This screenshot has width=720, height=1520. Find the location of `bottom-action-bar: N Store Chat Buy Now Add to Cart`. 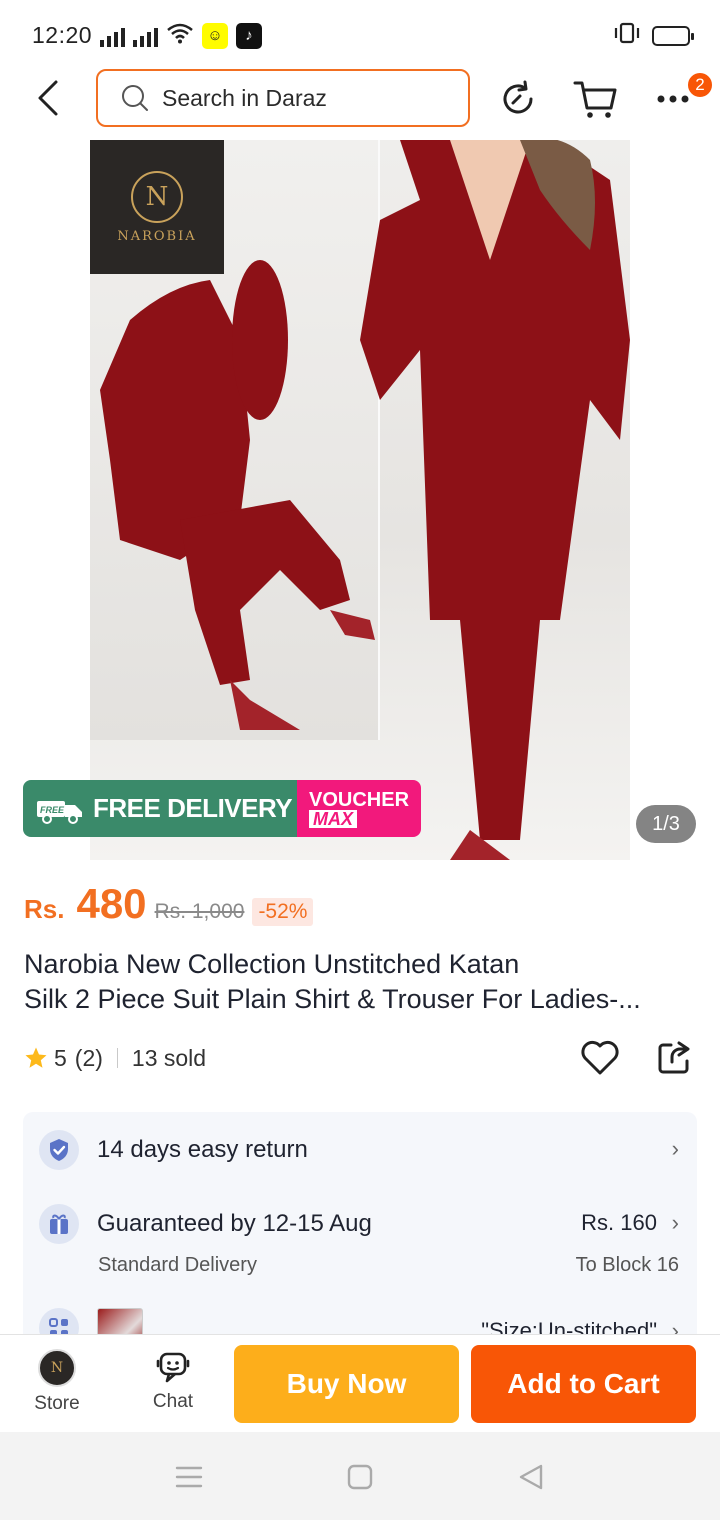

bottom-action-bar: N Store Chat Buy Now Add to Cart is located at coordinates (360, 1383).